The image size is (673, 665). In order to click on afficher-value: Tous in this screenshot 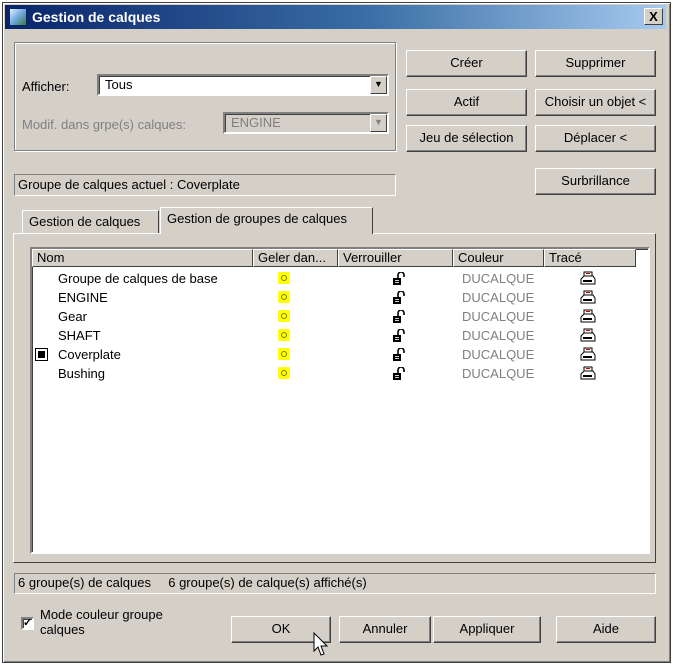, I will do `click(119, 84)`.